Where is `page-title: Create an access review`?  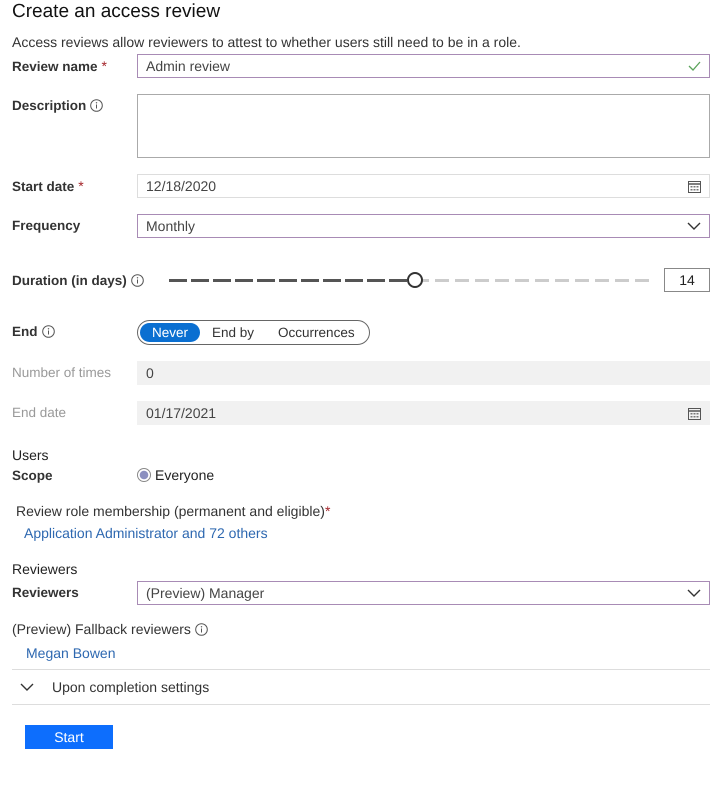
page-title: Create an access review is located at coordinates (117, 12).